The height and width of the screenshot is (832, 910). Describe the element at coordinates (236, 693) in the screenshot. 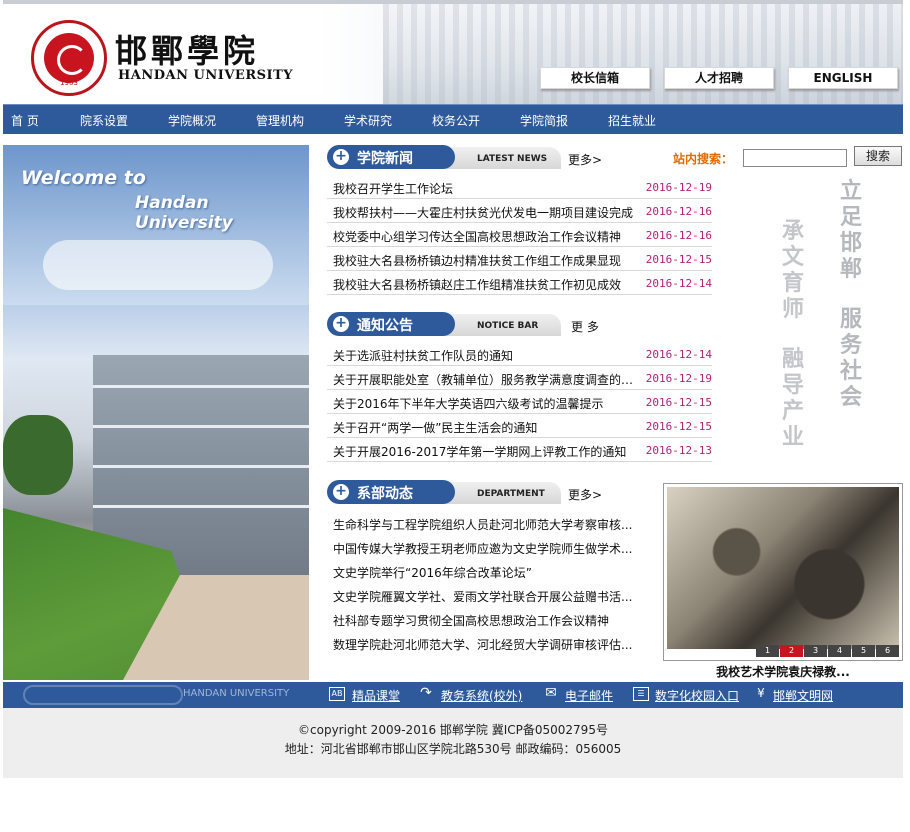

I see `linkbar-brand: HANDAN UNIVERSITY` at that location.